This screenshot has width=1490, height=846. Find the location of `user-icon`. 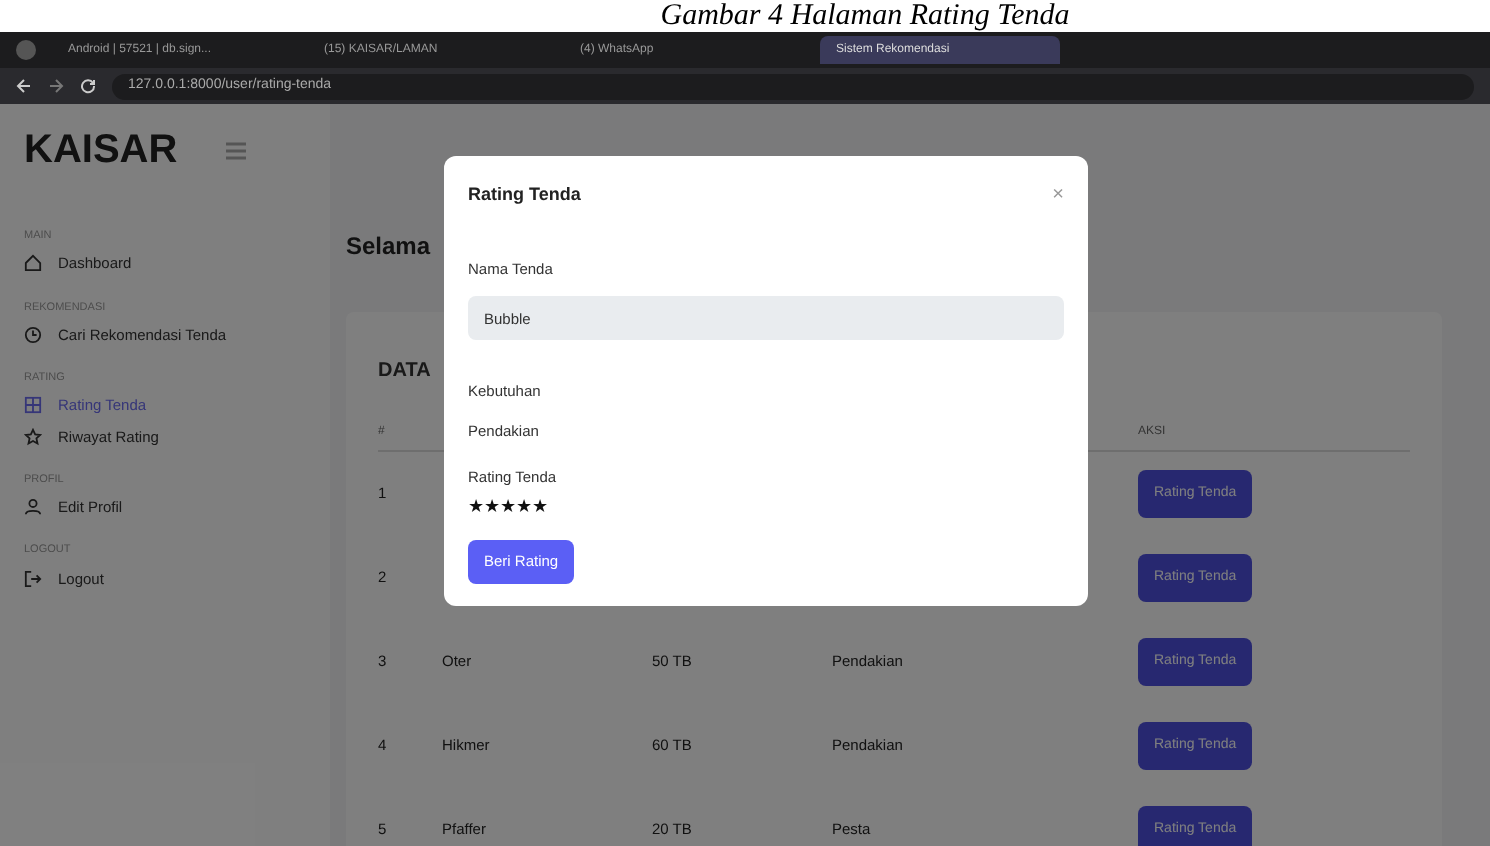

user-icon is located at coordinates (33, 507).